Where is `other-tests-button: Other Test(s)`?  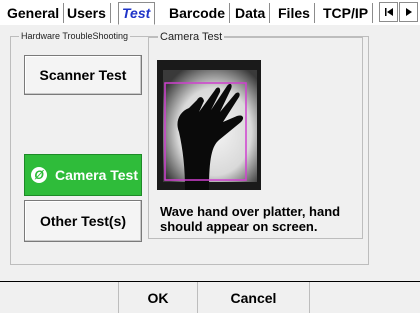 other-tests-button: Other Test(s) is located at coordinates (83, 221).